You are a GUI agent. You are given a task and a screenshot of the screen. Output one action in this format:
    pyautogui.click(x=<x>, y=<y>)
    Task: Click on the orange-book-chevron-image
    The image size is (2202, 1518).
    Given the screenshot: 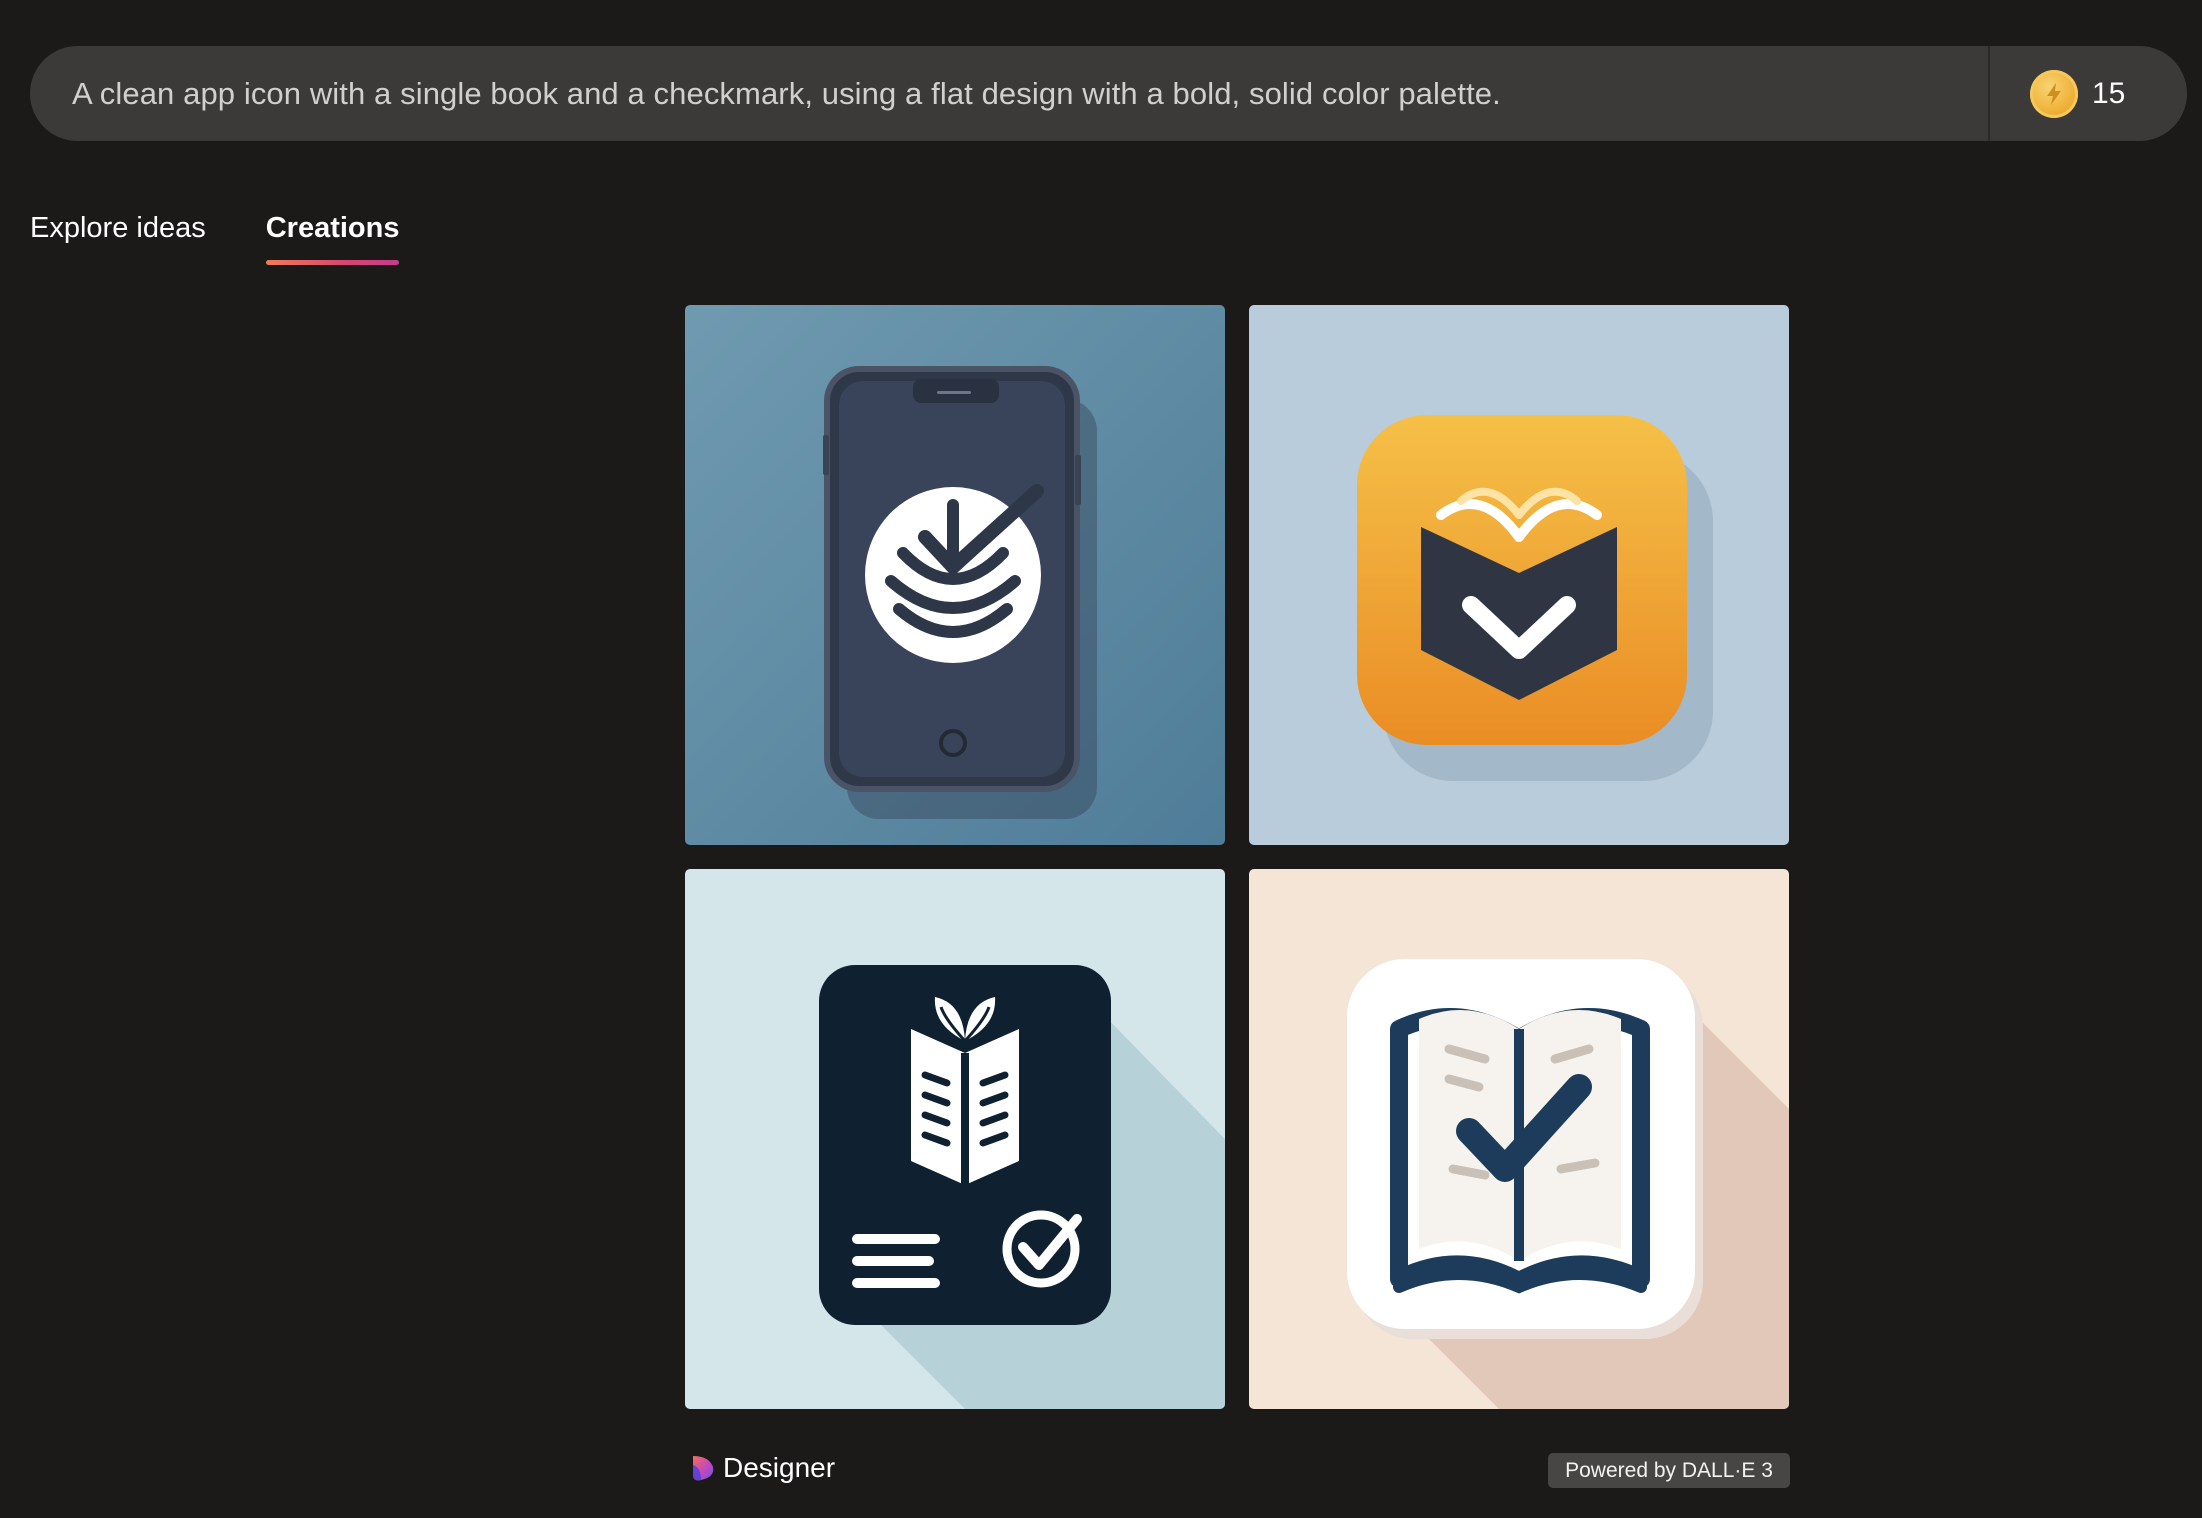 What is the action you would take?
    pyautogui.click(x=1519, y=575)
    